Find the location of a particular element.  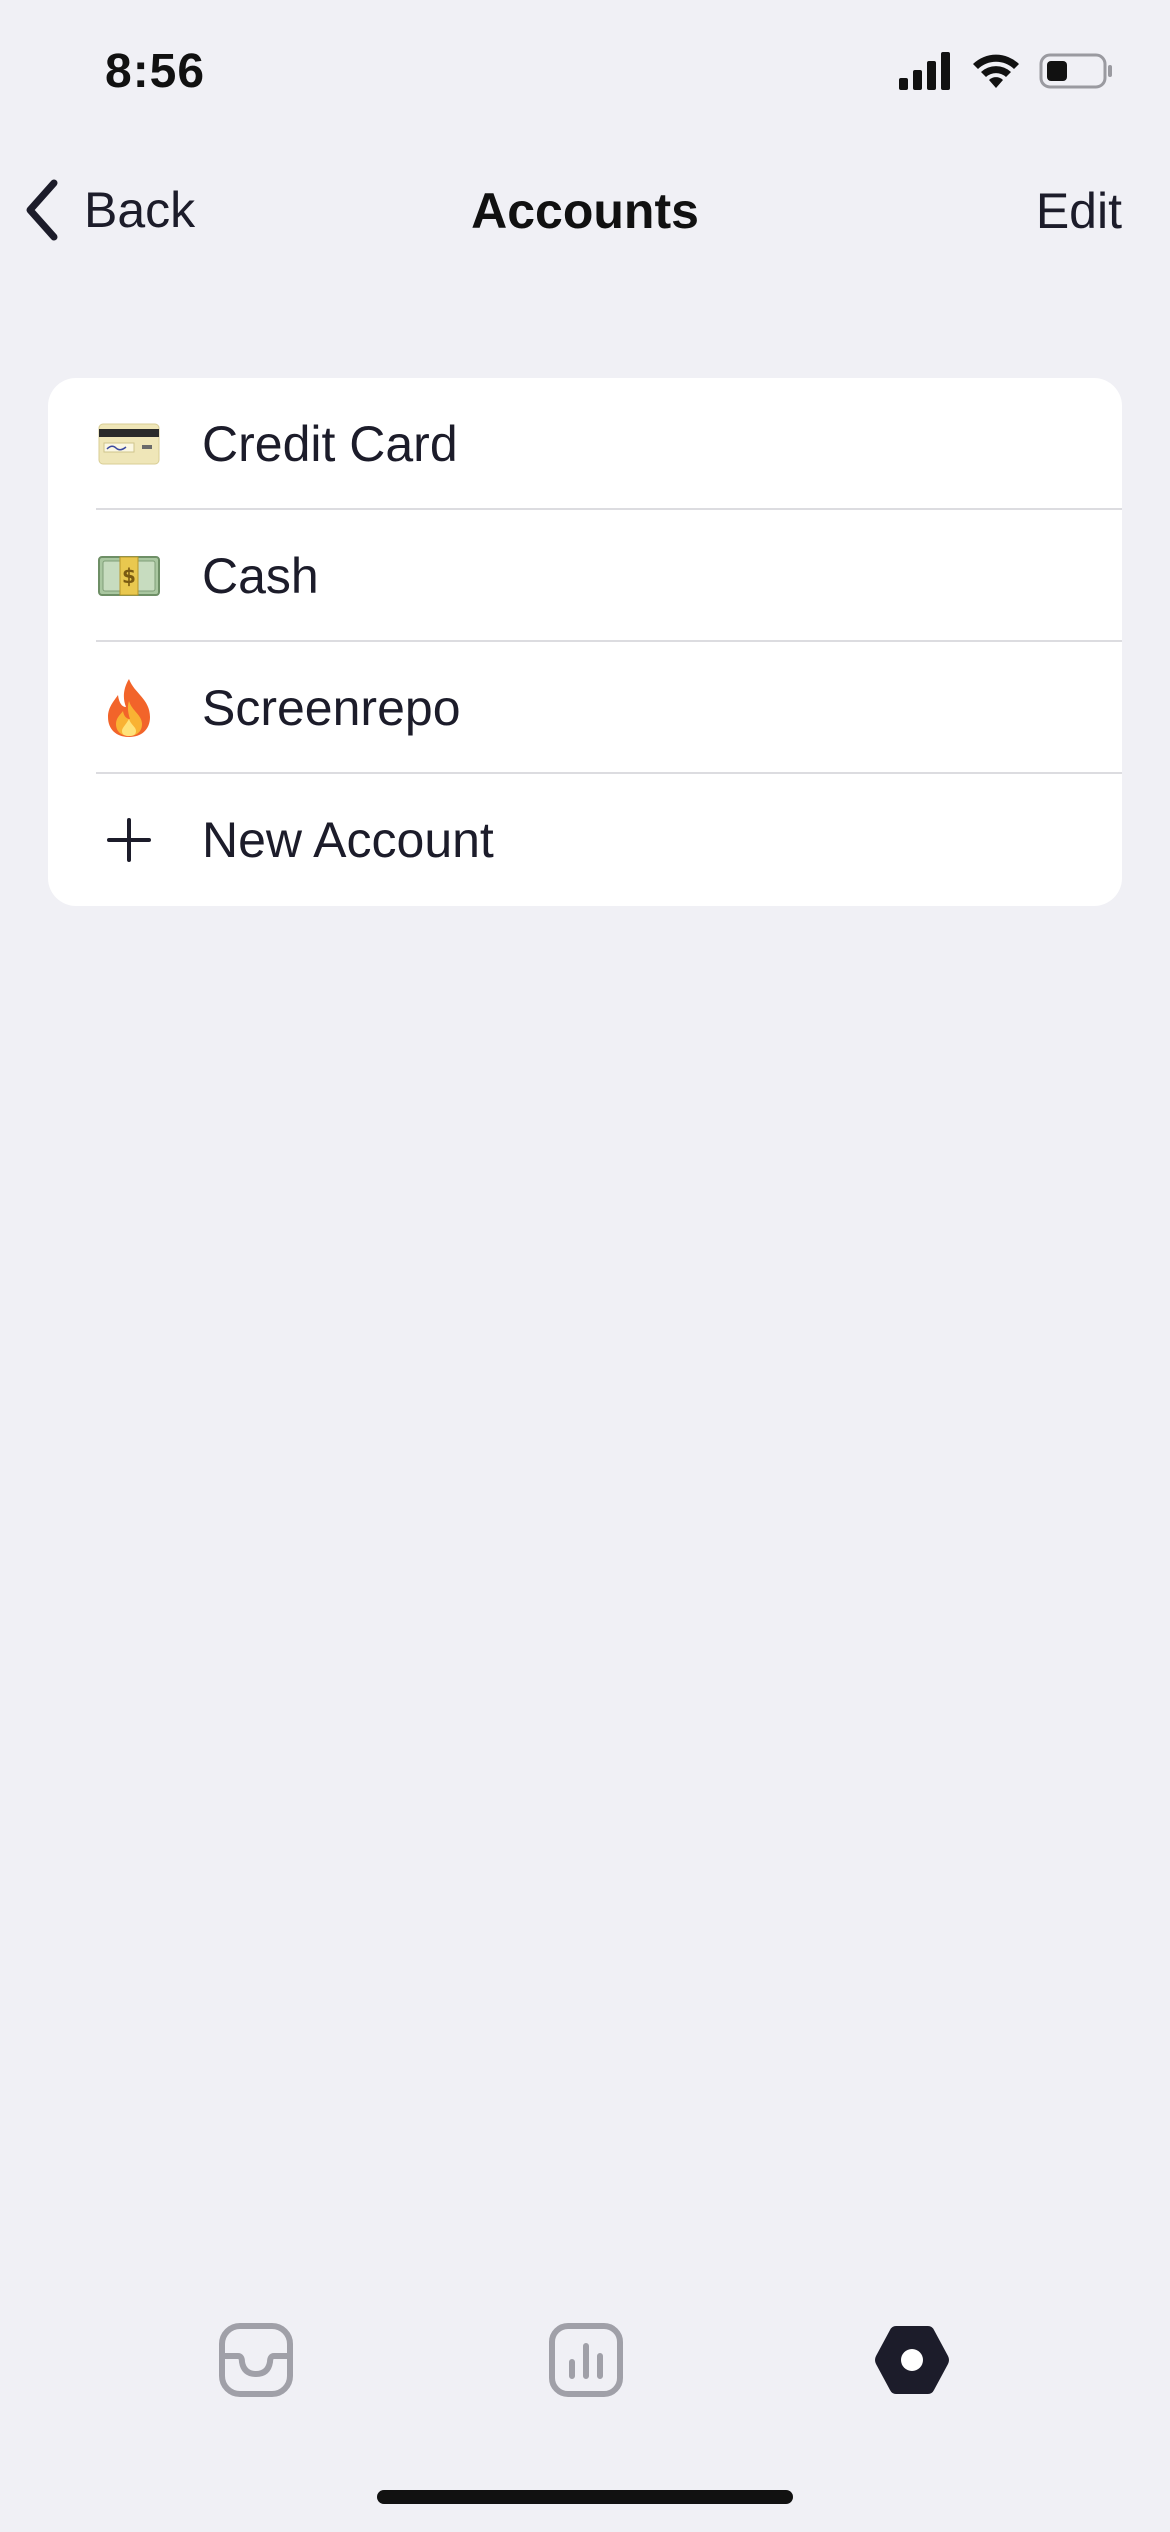

page-title: Accounts is located at coordinates (585, 211).